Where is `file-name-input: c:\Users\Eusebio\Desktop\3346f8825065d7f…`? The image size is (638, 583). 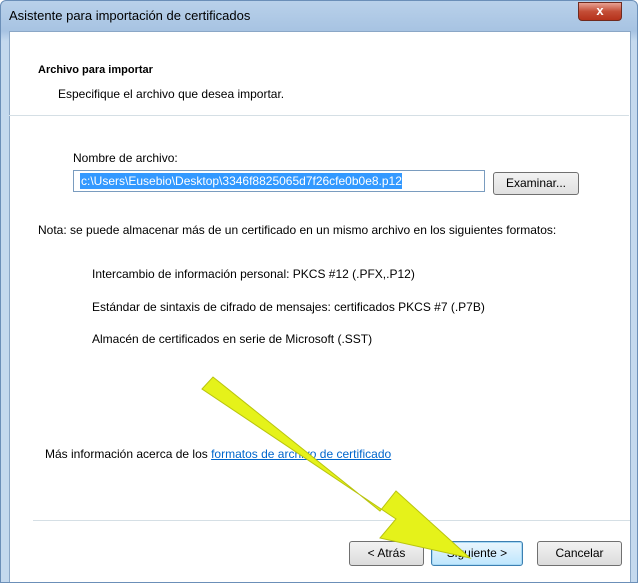 file-name-input: c:\Users\Eusebio\Desktop\3346f8825065d7f… is located at coordinates (279, 181).